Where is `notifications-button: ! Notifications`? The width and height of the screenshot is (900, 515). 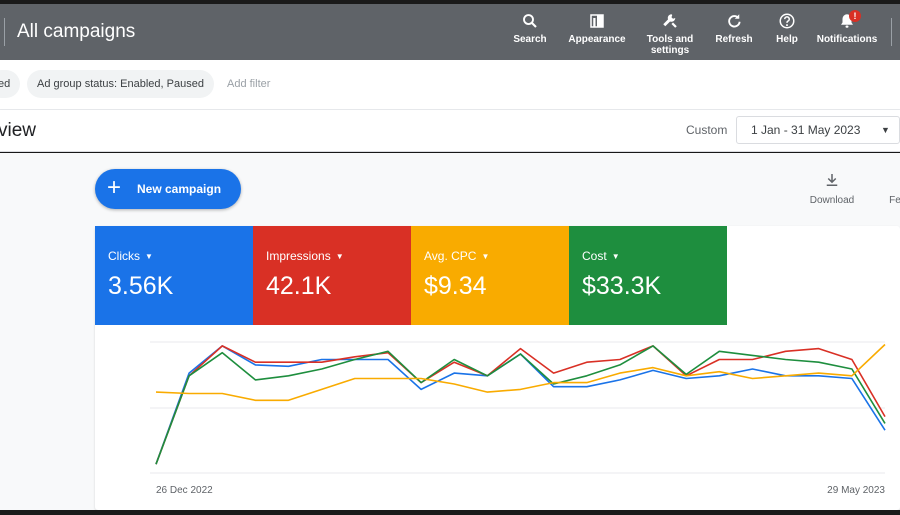 notifications-button: ! Notifications is located at coordinates (847, 35).